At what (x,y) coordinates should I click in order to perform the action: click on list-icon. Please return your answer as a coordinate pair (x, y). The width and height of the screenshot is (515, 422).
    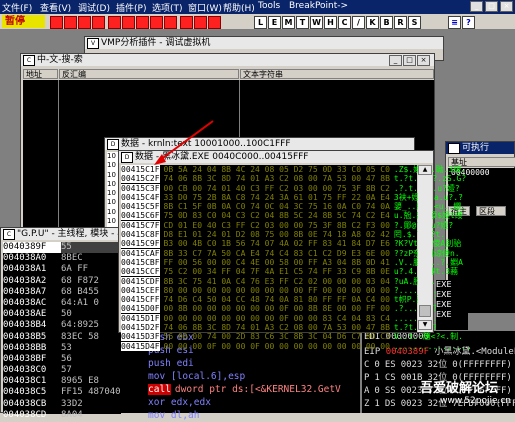
    Looking at the image, I should click on (200, 22).